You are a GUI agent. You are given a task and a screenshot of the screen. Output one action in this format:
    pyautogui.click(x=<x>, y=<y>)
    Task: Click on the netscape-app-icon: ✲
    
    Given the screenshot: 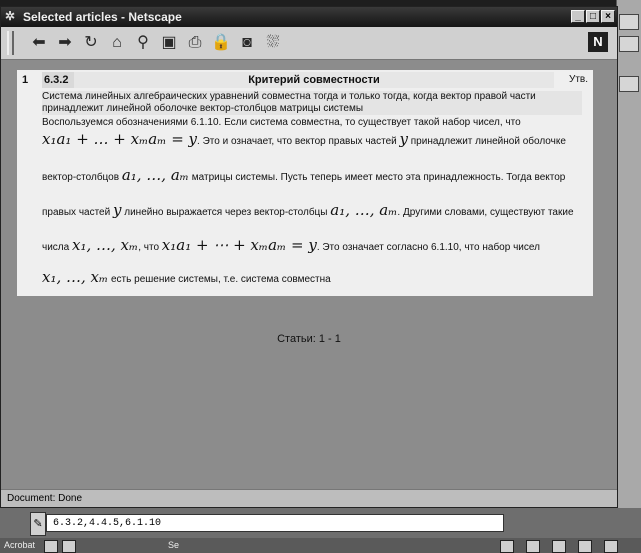 What is the action you would take?
    pyautogui.click(x=10, y=16)
    